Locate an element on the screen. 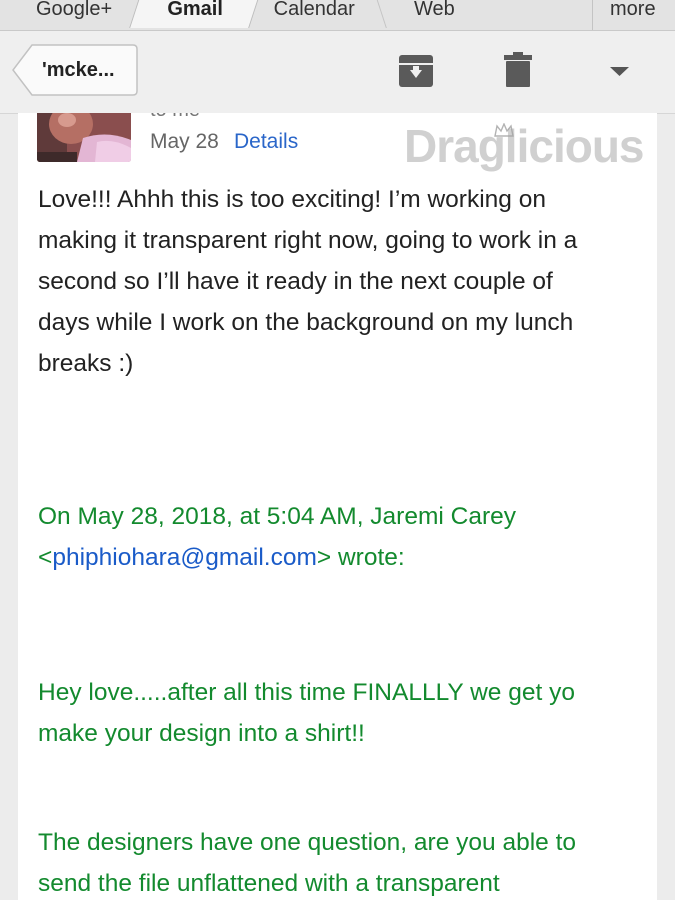 The height and width of the screenshot is (900, 675). crown-icon is located at coordinates (504, 130).